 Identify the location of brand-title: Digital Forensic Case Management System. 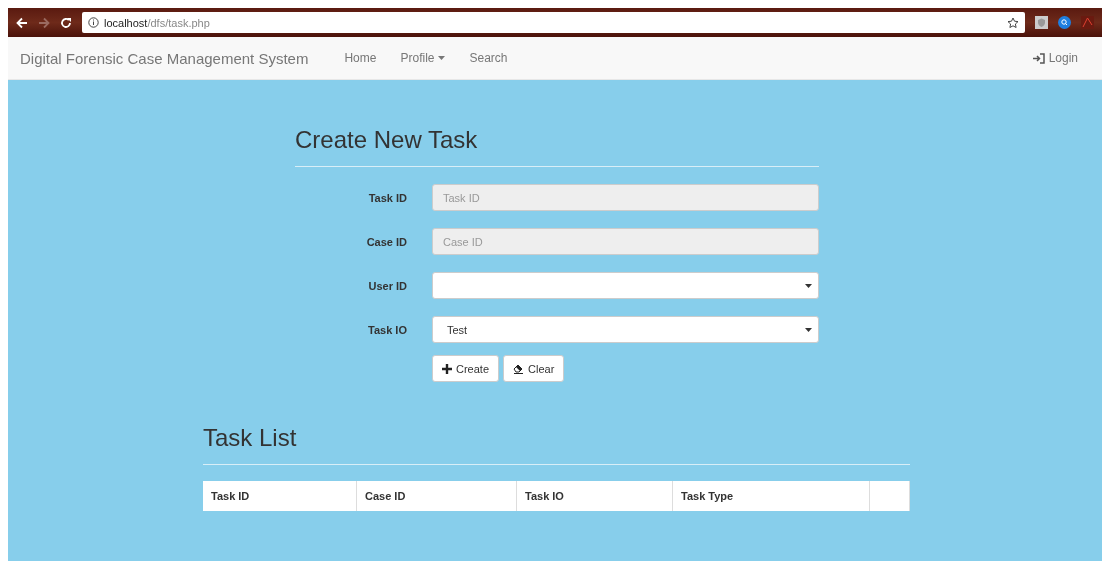
(164, 58).